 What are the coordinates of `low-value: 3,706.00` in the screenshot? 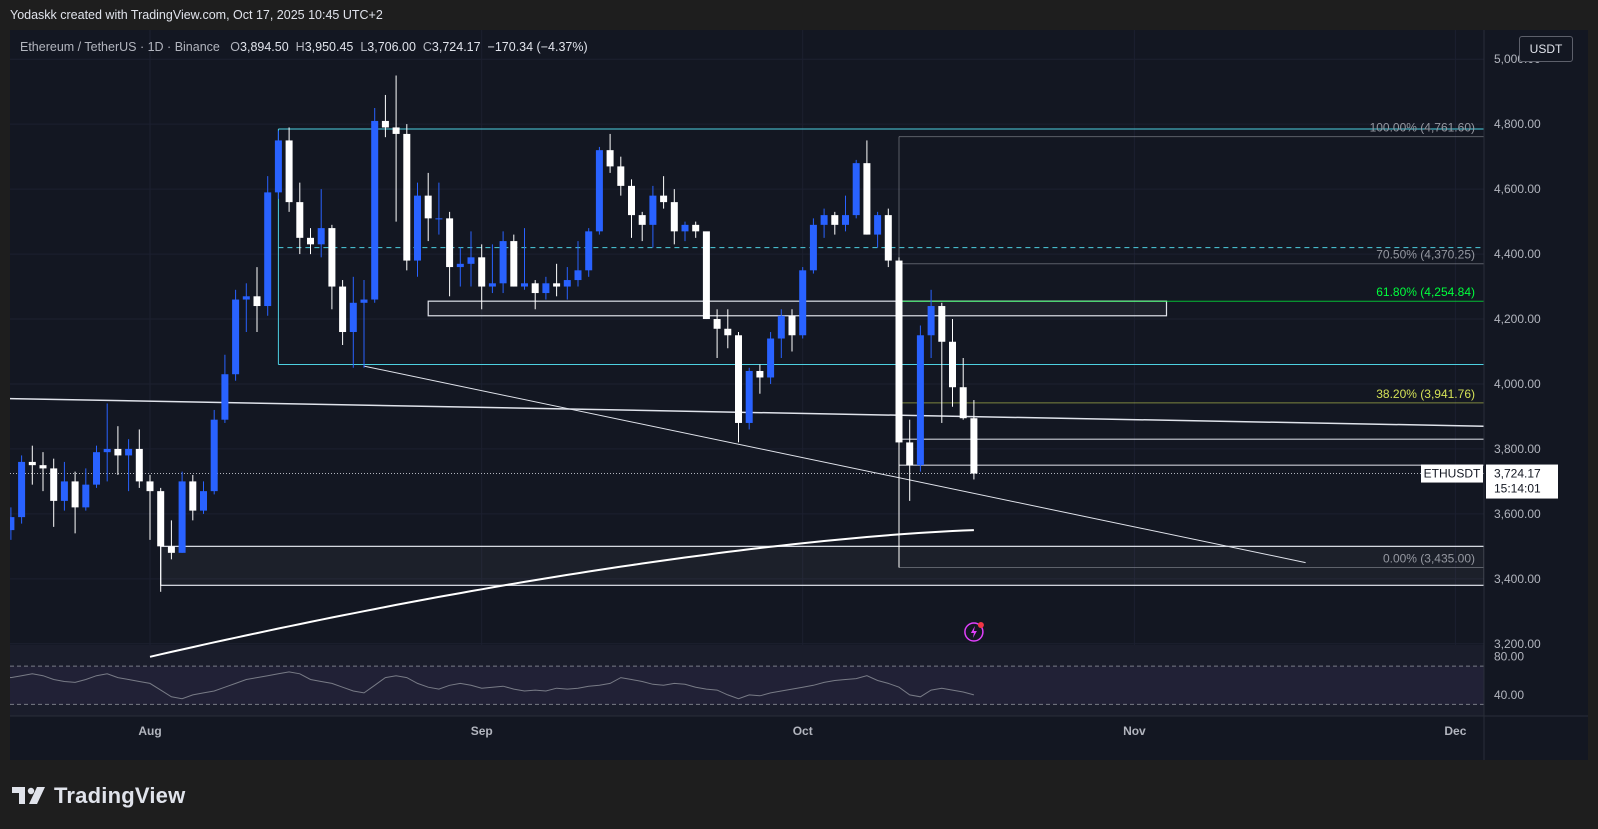 It's located at (391, 47).